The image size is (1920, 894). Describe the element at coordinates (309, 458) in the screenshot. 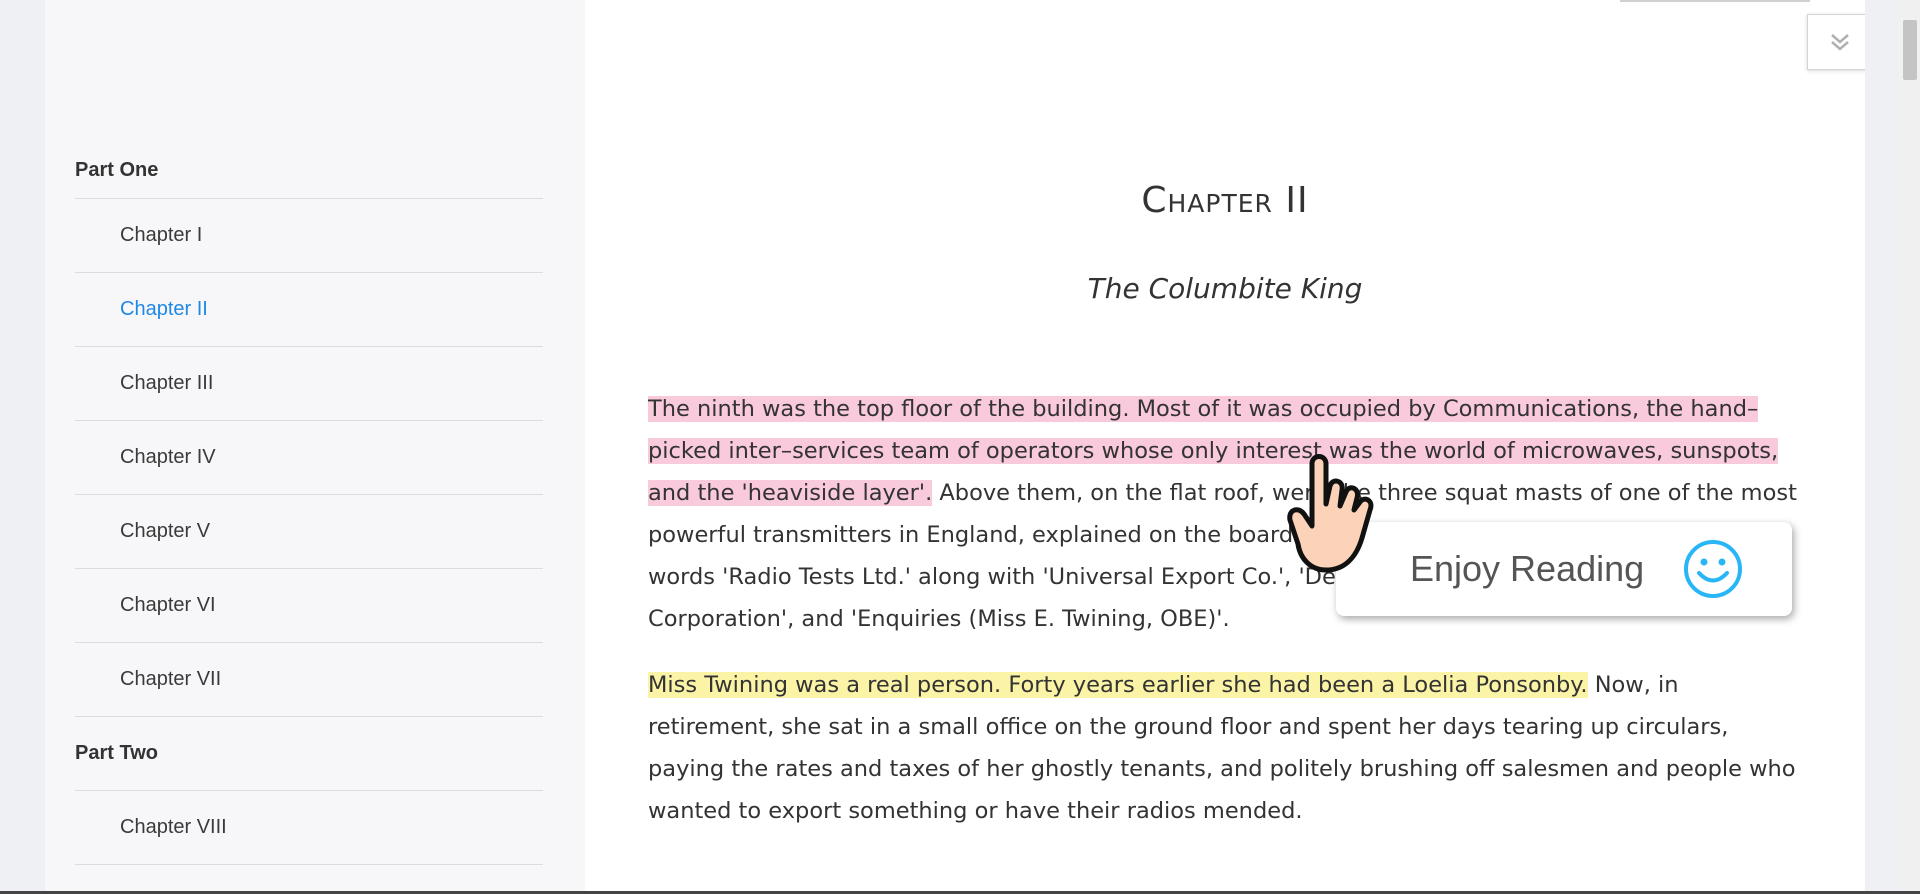

I see `toc-chapter-iv: Chapter IV` at that location.